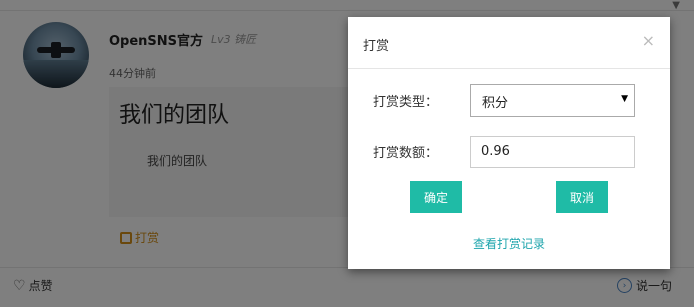 This screenshot has width=694, height=307. Describe the element at coordinates (509, 43) in the screenshot. I see `dialog-header: 打赏 ×` at that location.